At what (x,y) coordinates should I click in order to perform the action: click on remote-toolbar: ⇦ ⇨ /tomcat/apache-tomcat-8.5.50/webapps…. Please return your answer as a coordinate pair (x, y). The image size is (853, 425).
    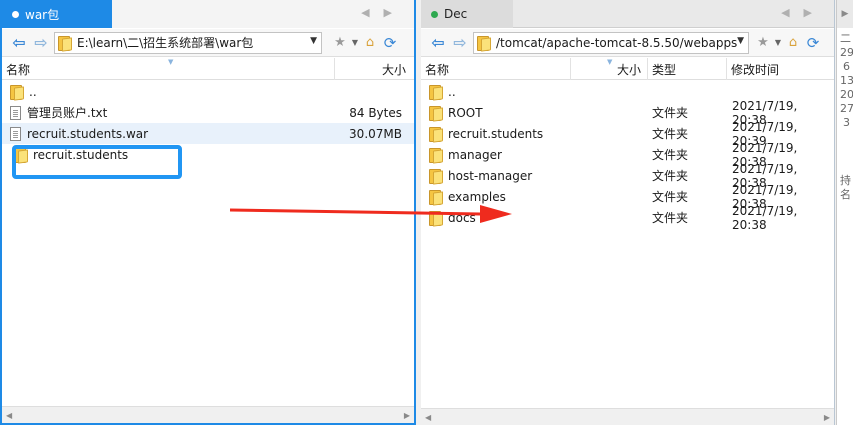
    Looking at the image, I should click on (627, 43).